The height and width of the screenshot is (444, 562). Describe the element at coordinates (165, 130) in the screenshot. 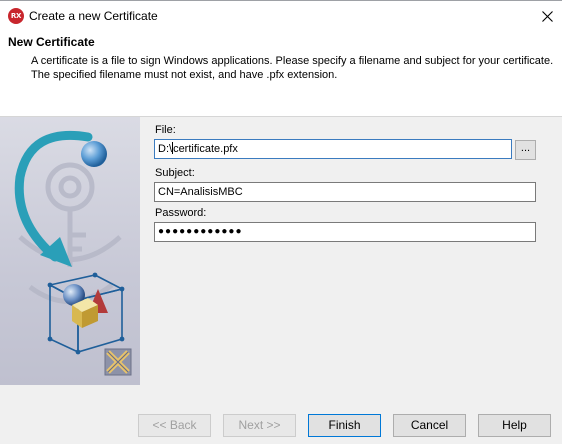

I see `file-label: File:` at that location.